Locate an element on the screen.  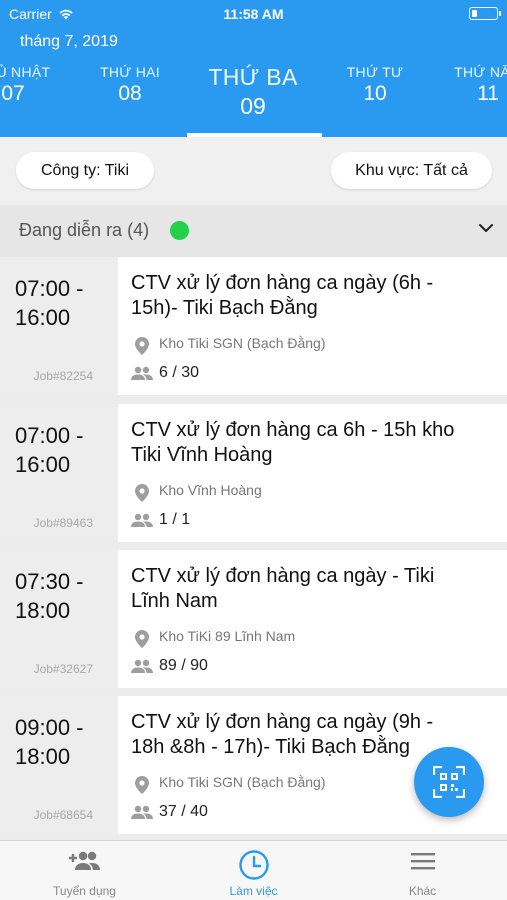
job-id: Job#82254 is located at coordinates (63, 376).